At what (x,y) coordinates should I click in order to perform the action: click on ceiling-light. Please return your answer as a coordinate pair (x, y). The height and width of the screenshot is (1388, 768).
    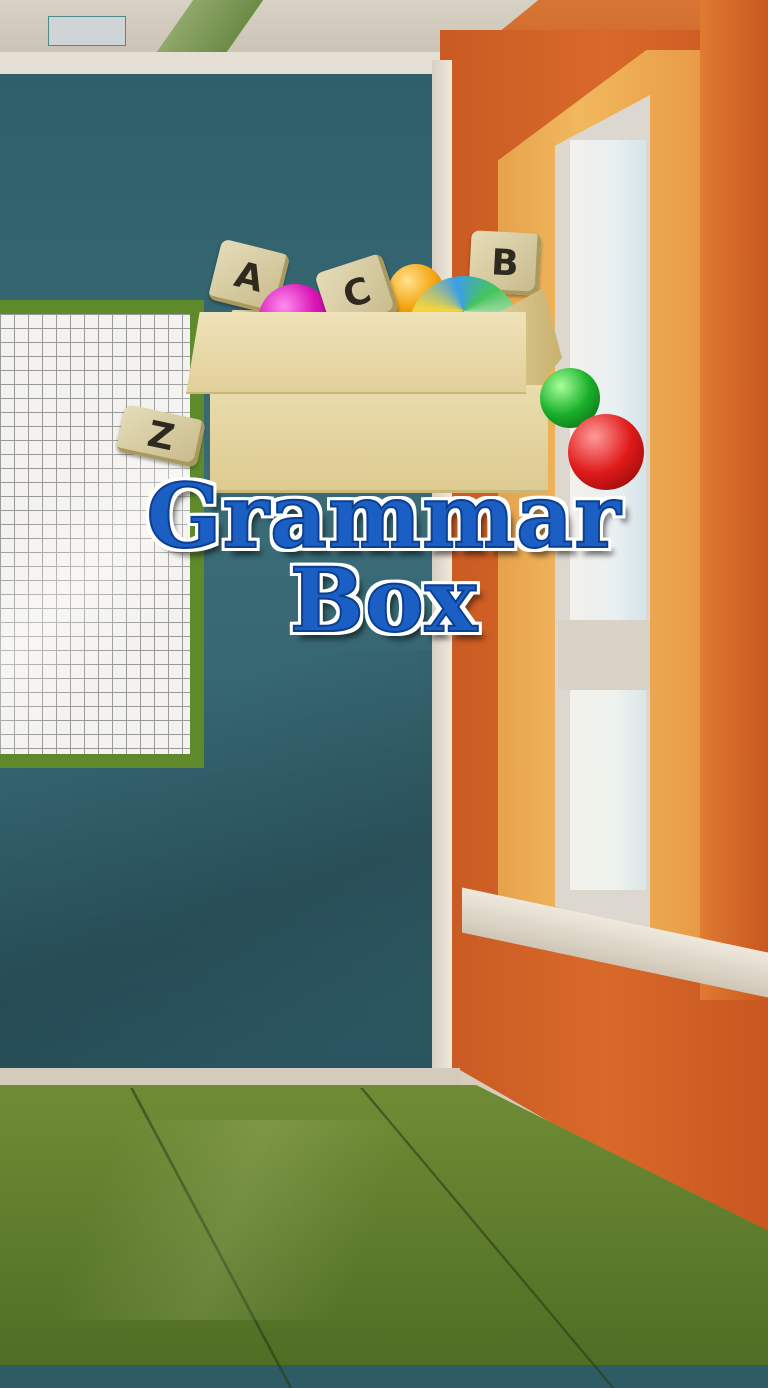
    Looking at the image, I should click on (87, 31).